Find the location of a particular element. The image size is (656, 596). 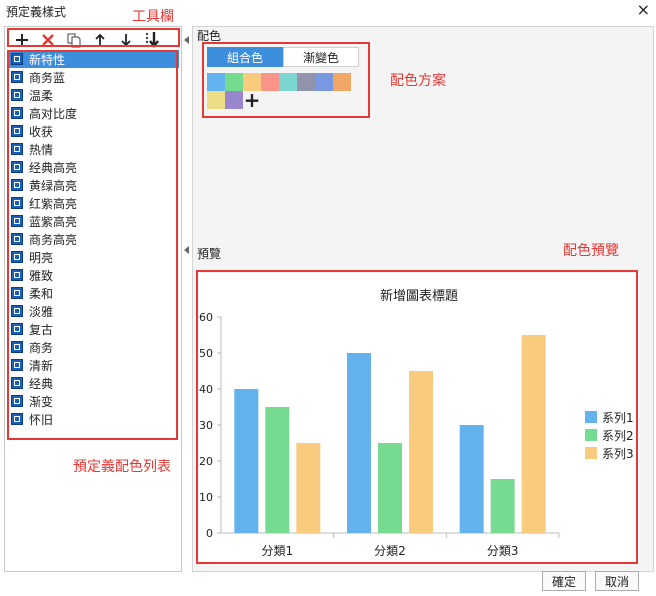

move-up-button is located at coordinates (100, 40).